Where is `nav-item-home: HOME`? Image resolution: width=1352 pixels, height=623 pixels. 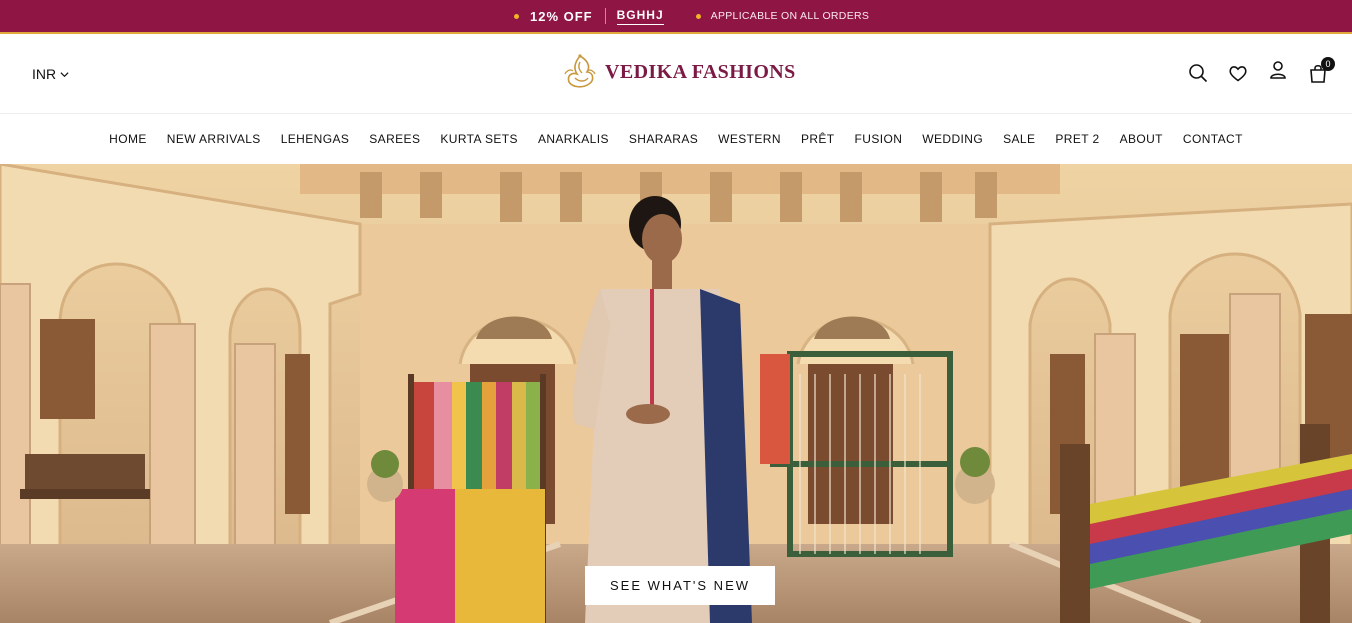
nav-item-home: HOME is located at coordinates (128, 139).